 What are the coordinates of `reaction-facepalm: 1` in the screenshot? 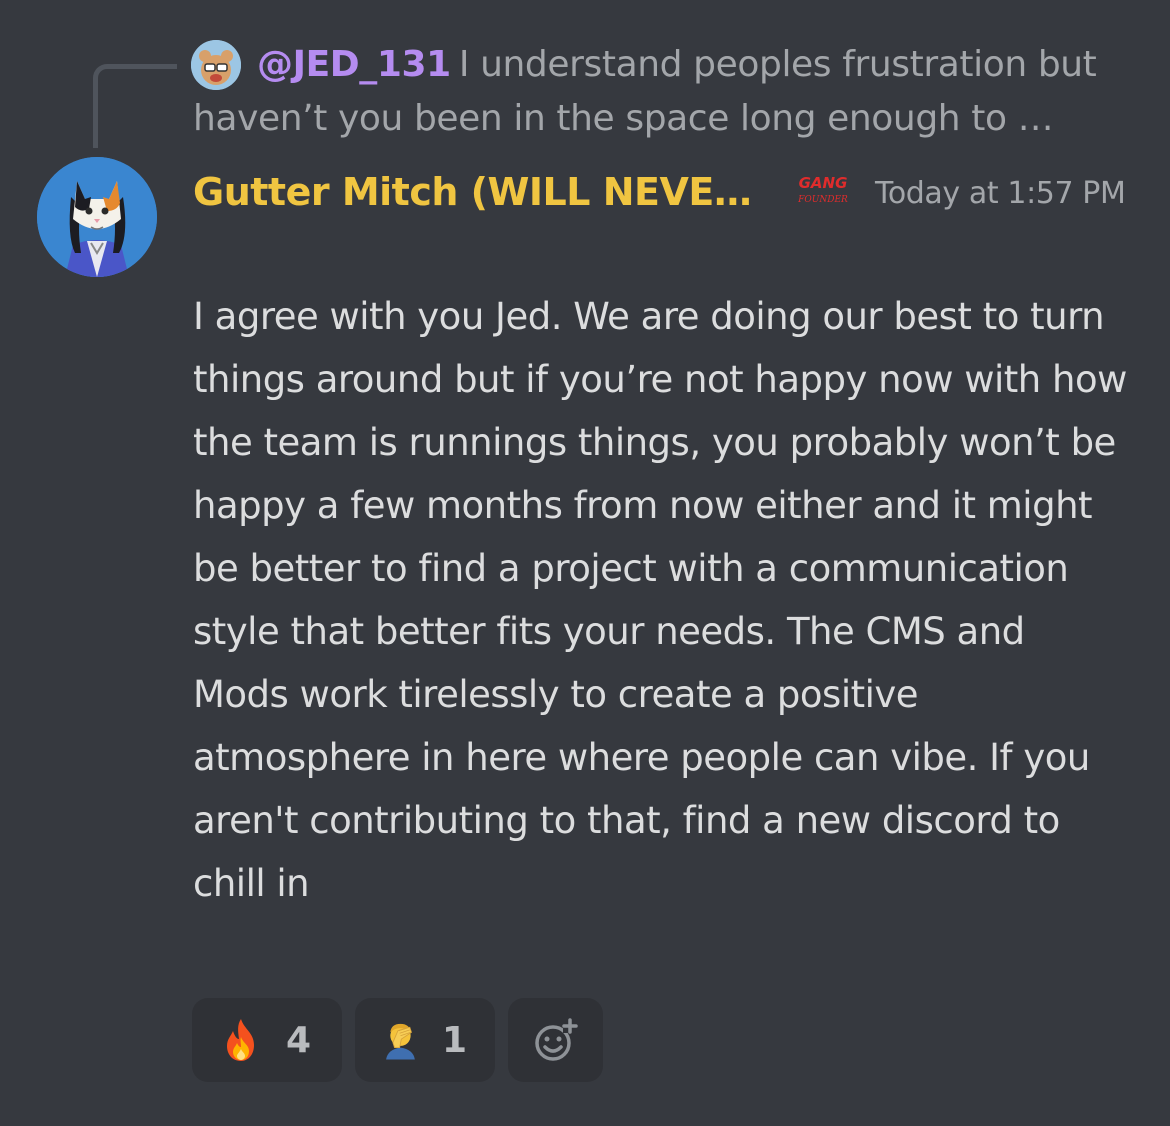 It's located at (425, 1040).